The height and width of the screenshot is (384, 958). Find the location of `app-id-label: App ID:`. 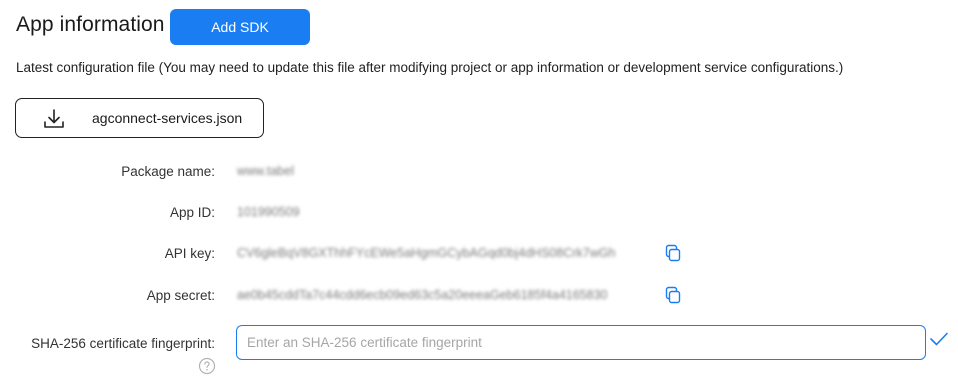

app-id-label: App ID: is located at coordinates (192, 212).